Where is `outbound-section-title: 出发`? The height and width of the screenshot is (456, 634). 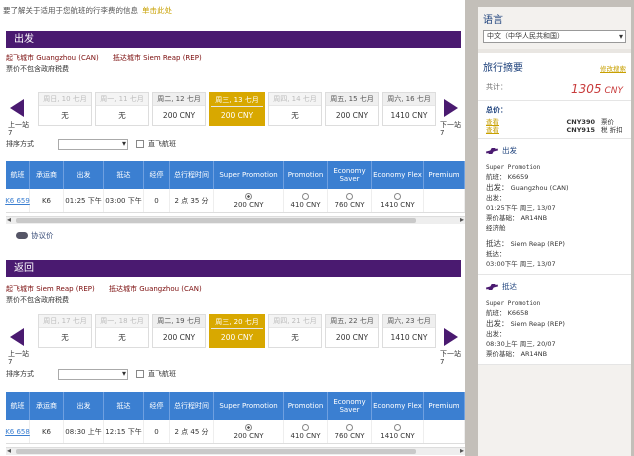
outbound-section-title: 出发 is located at coordinates (233, 39).